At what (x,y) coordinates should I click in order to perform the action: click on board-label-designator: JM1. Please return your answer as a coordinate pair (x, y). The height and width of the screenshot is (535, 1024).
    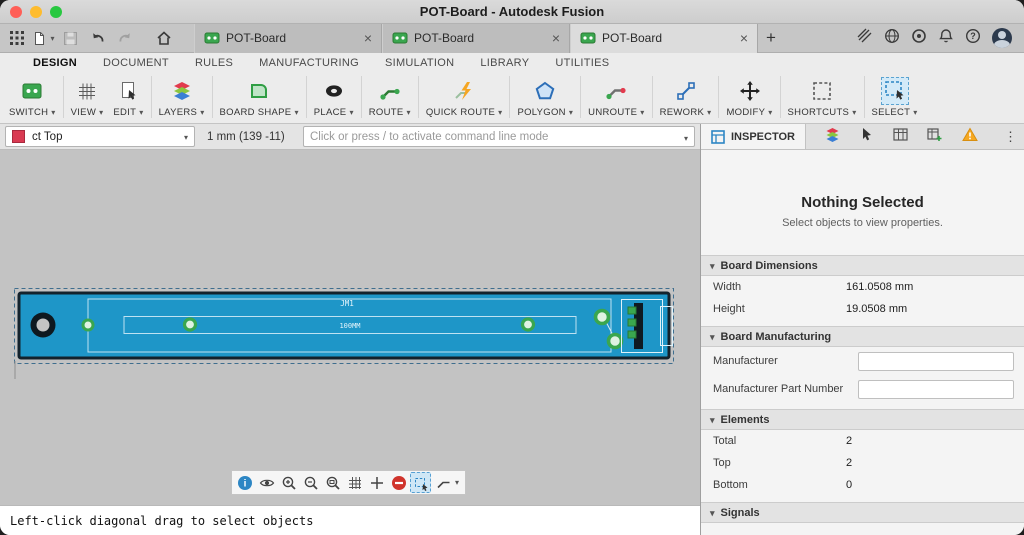
    Looking at the image, I should click on (347, 303).